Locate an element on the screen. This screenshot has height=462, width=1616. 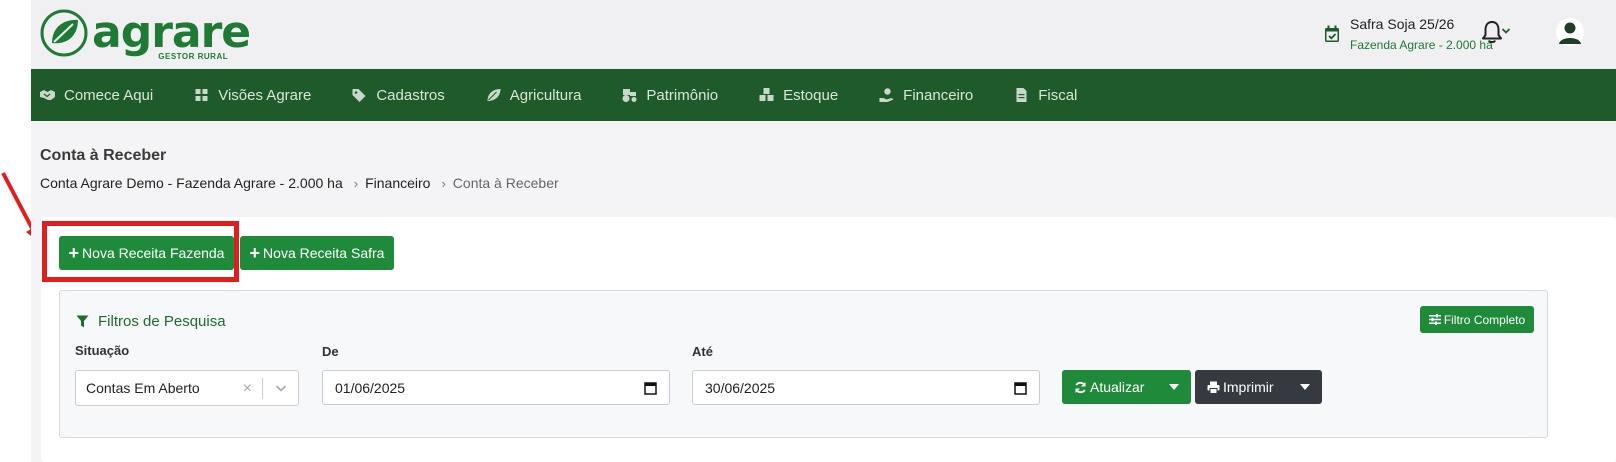
nav-comece-aqui: Comece Aqui is located at coordinates (96, 95).